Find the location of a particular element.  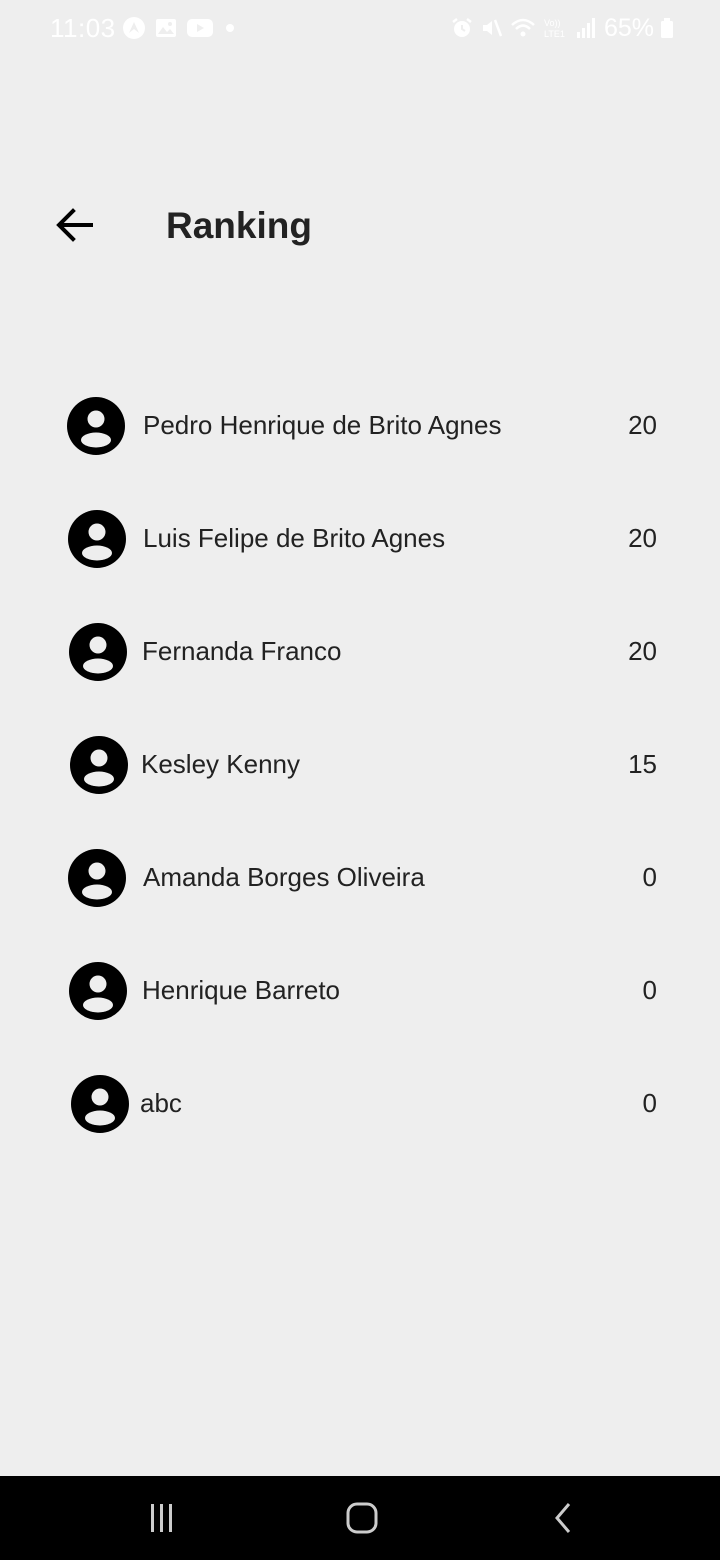

ranking-row: Pedro Henrique de Brito Agnes 20 is located at coordinates (360, 425).